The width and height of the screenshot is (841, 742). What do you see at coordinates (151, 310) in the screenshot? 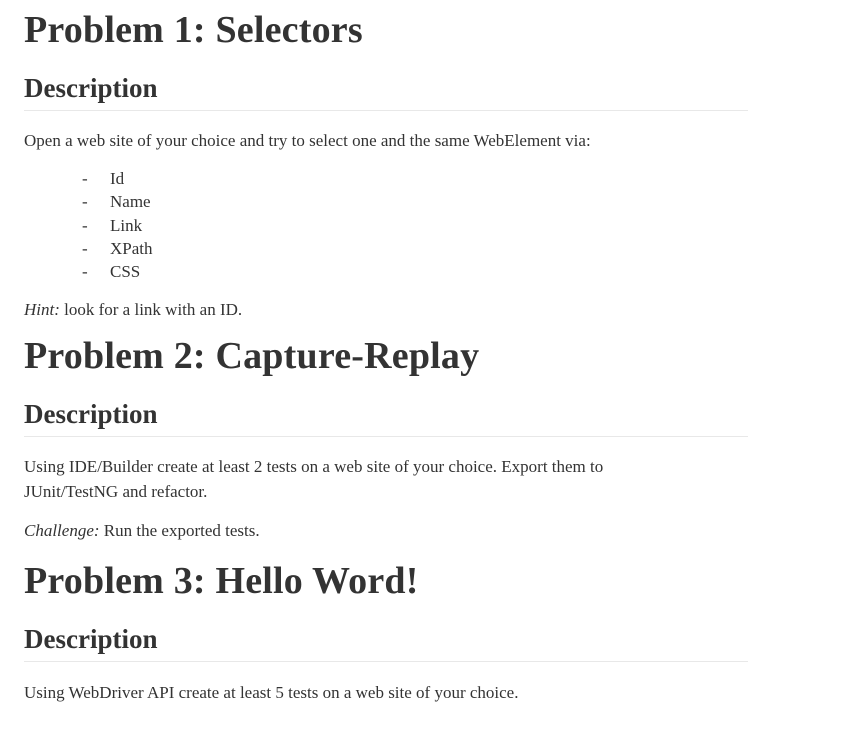
I see `hint-text: look for a link with an ID.` at bounding box center [151, 310].